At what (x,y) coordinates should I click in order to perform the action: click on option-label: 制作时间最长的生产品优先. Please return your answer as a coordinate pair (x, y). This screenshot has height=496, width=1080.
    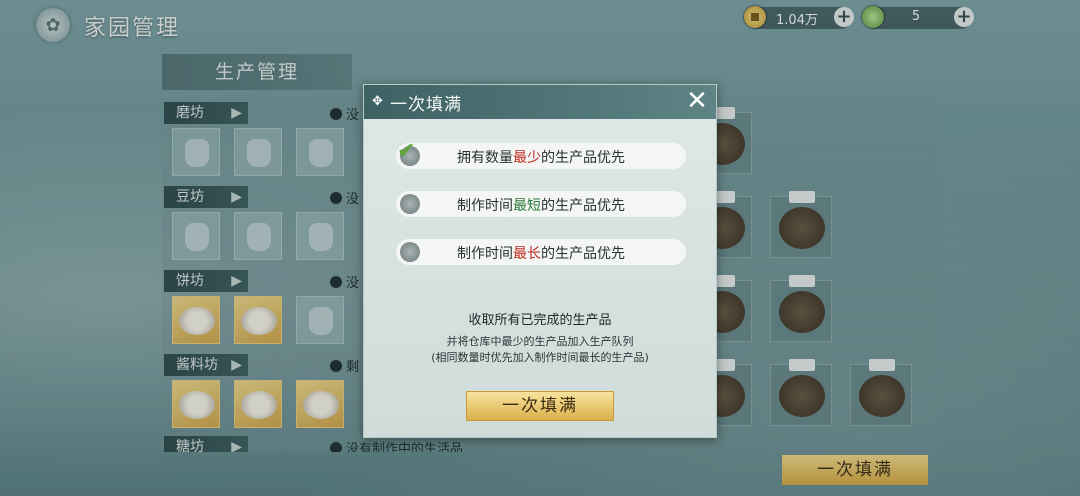
    Looking at the image, I should click on (541, 254).